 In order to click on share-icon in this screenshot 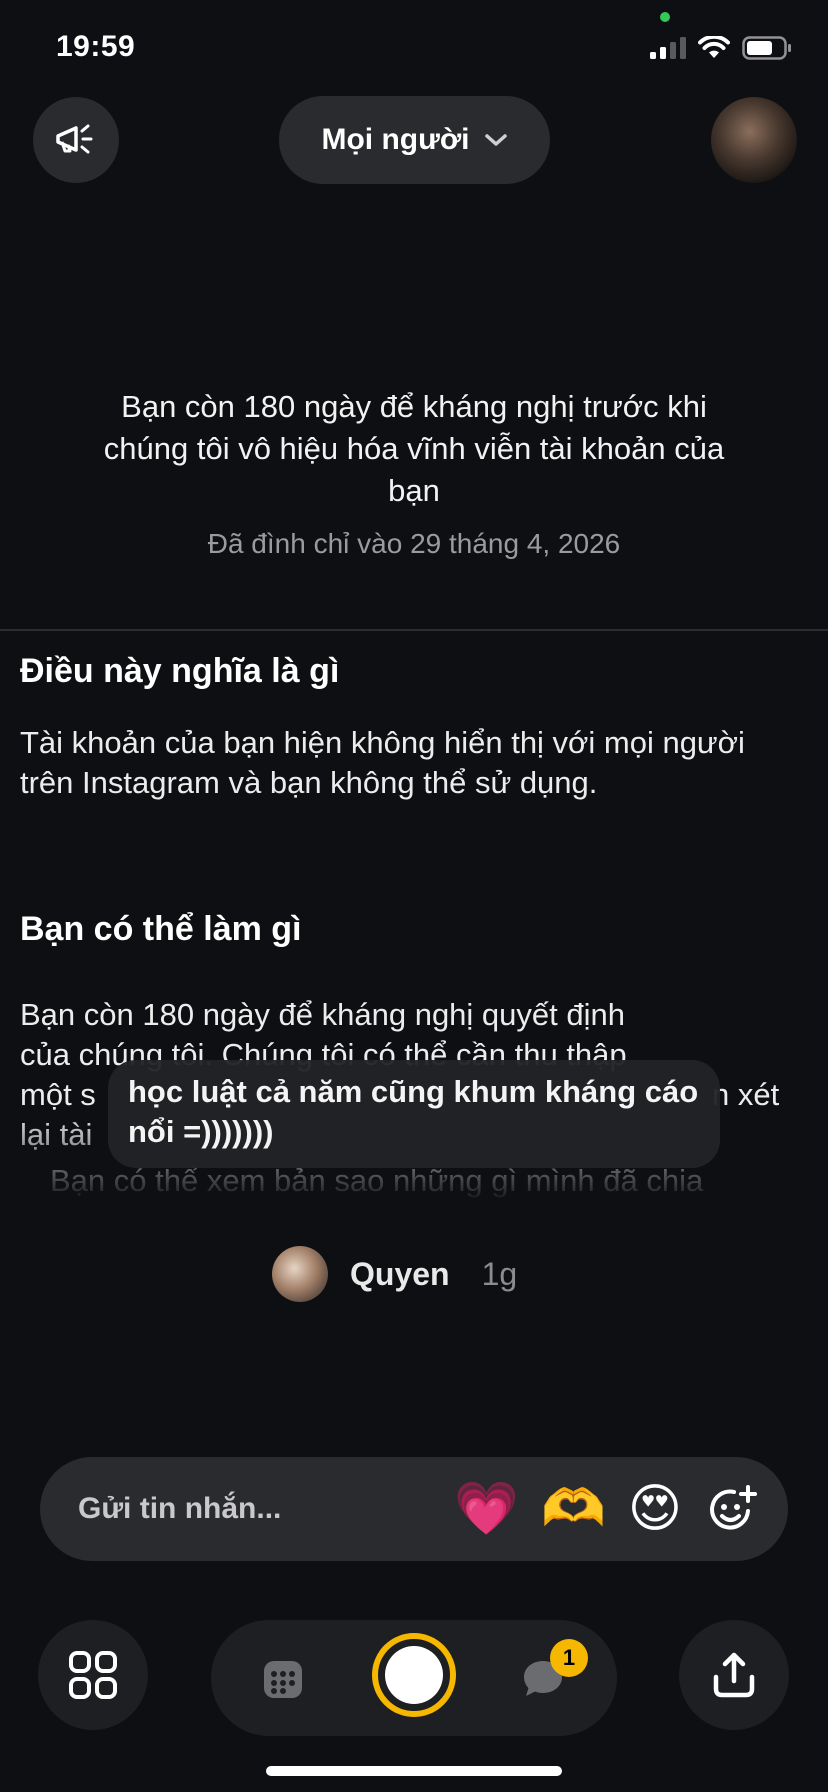, I will do `click(734, 1675)`.